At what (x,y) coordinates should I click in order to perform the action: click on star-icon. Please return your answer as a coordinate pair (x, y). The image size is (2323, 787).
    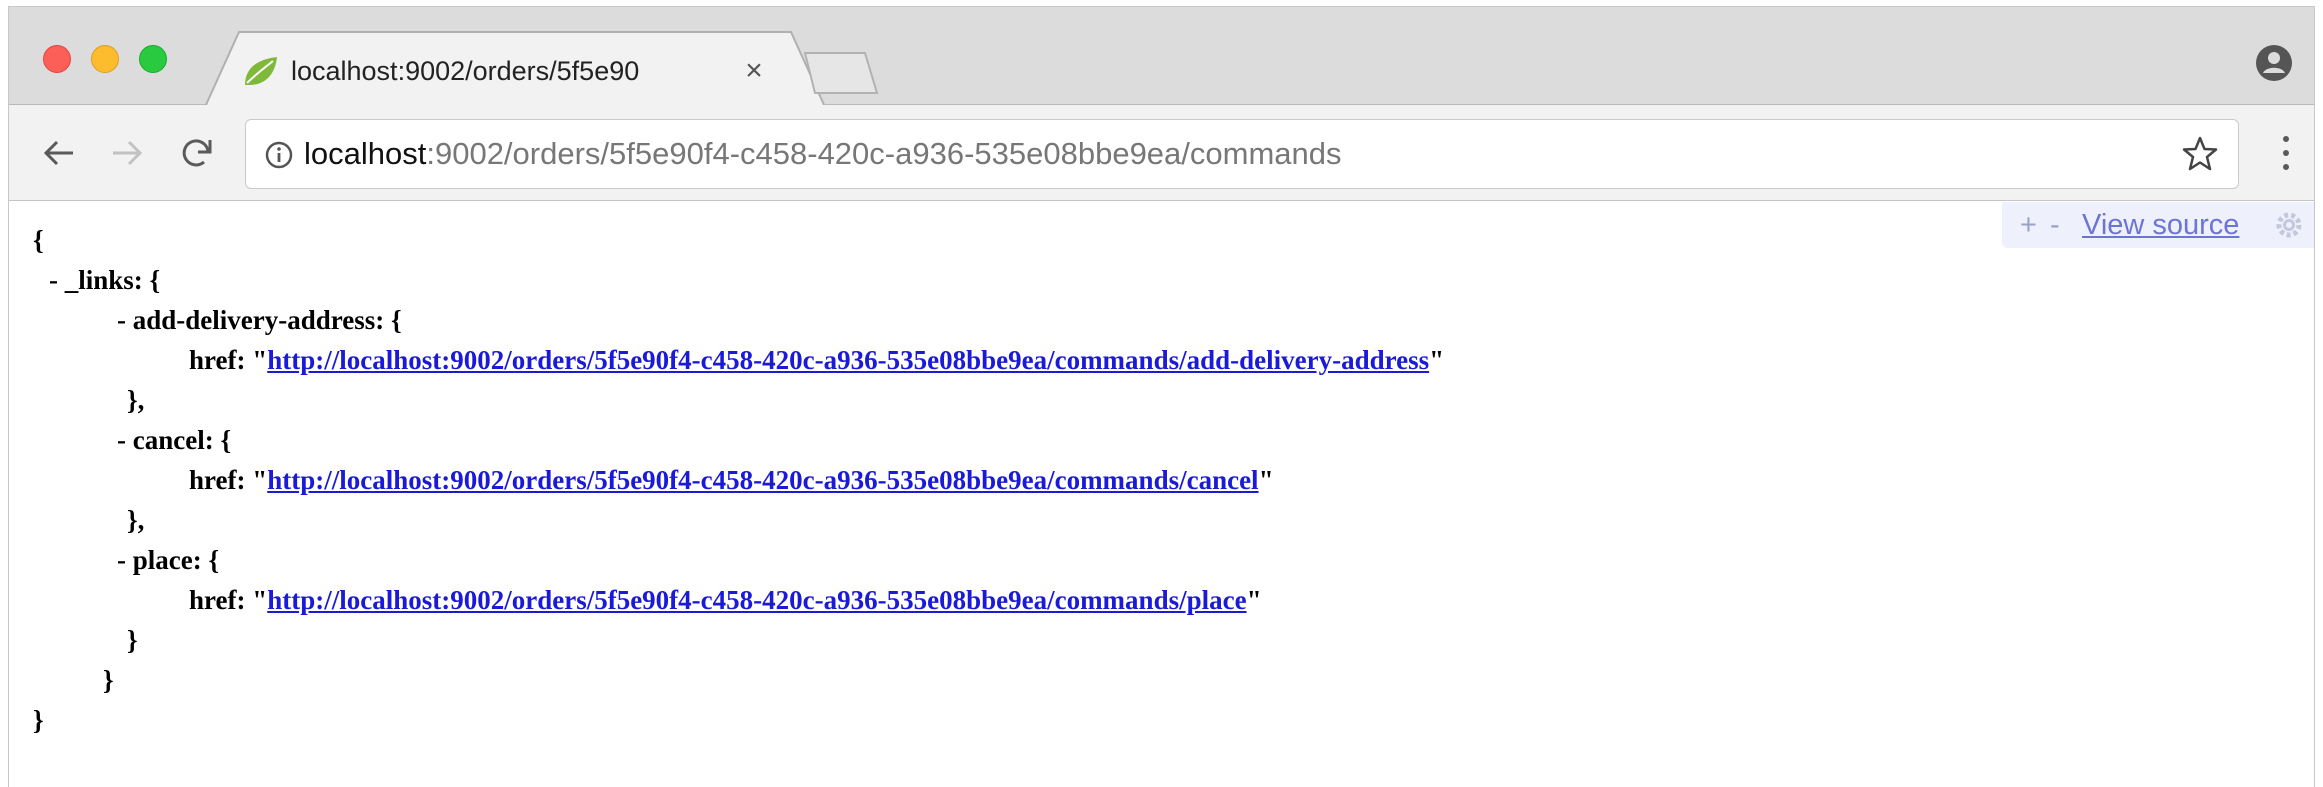
    Looking at the image, I should click on (2200, 154).